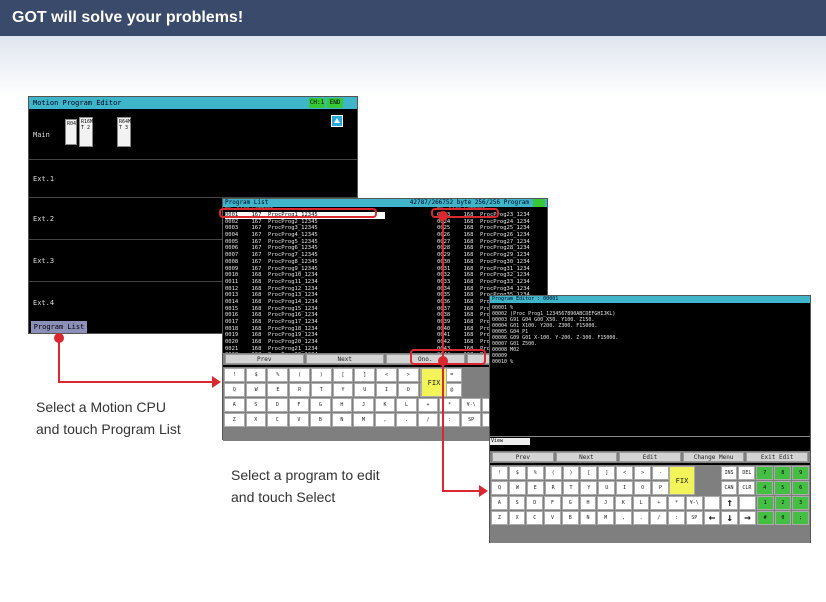  I want to click on program-list-item: 0028 168 ProcProg28_1234, so click(517, 248).